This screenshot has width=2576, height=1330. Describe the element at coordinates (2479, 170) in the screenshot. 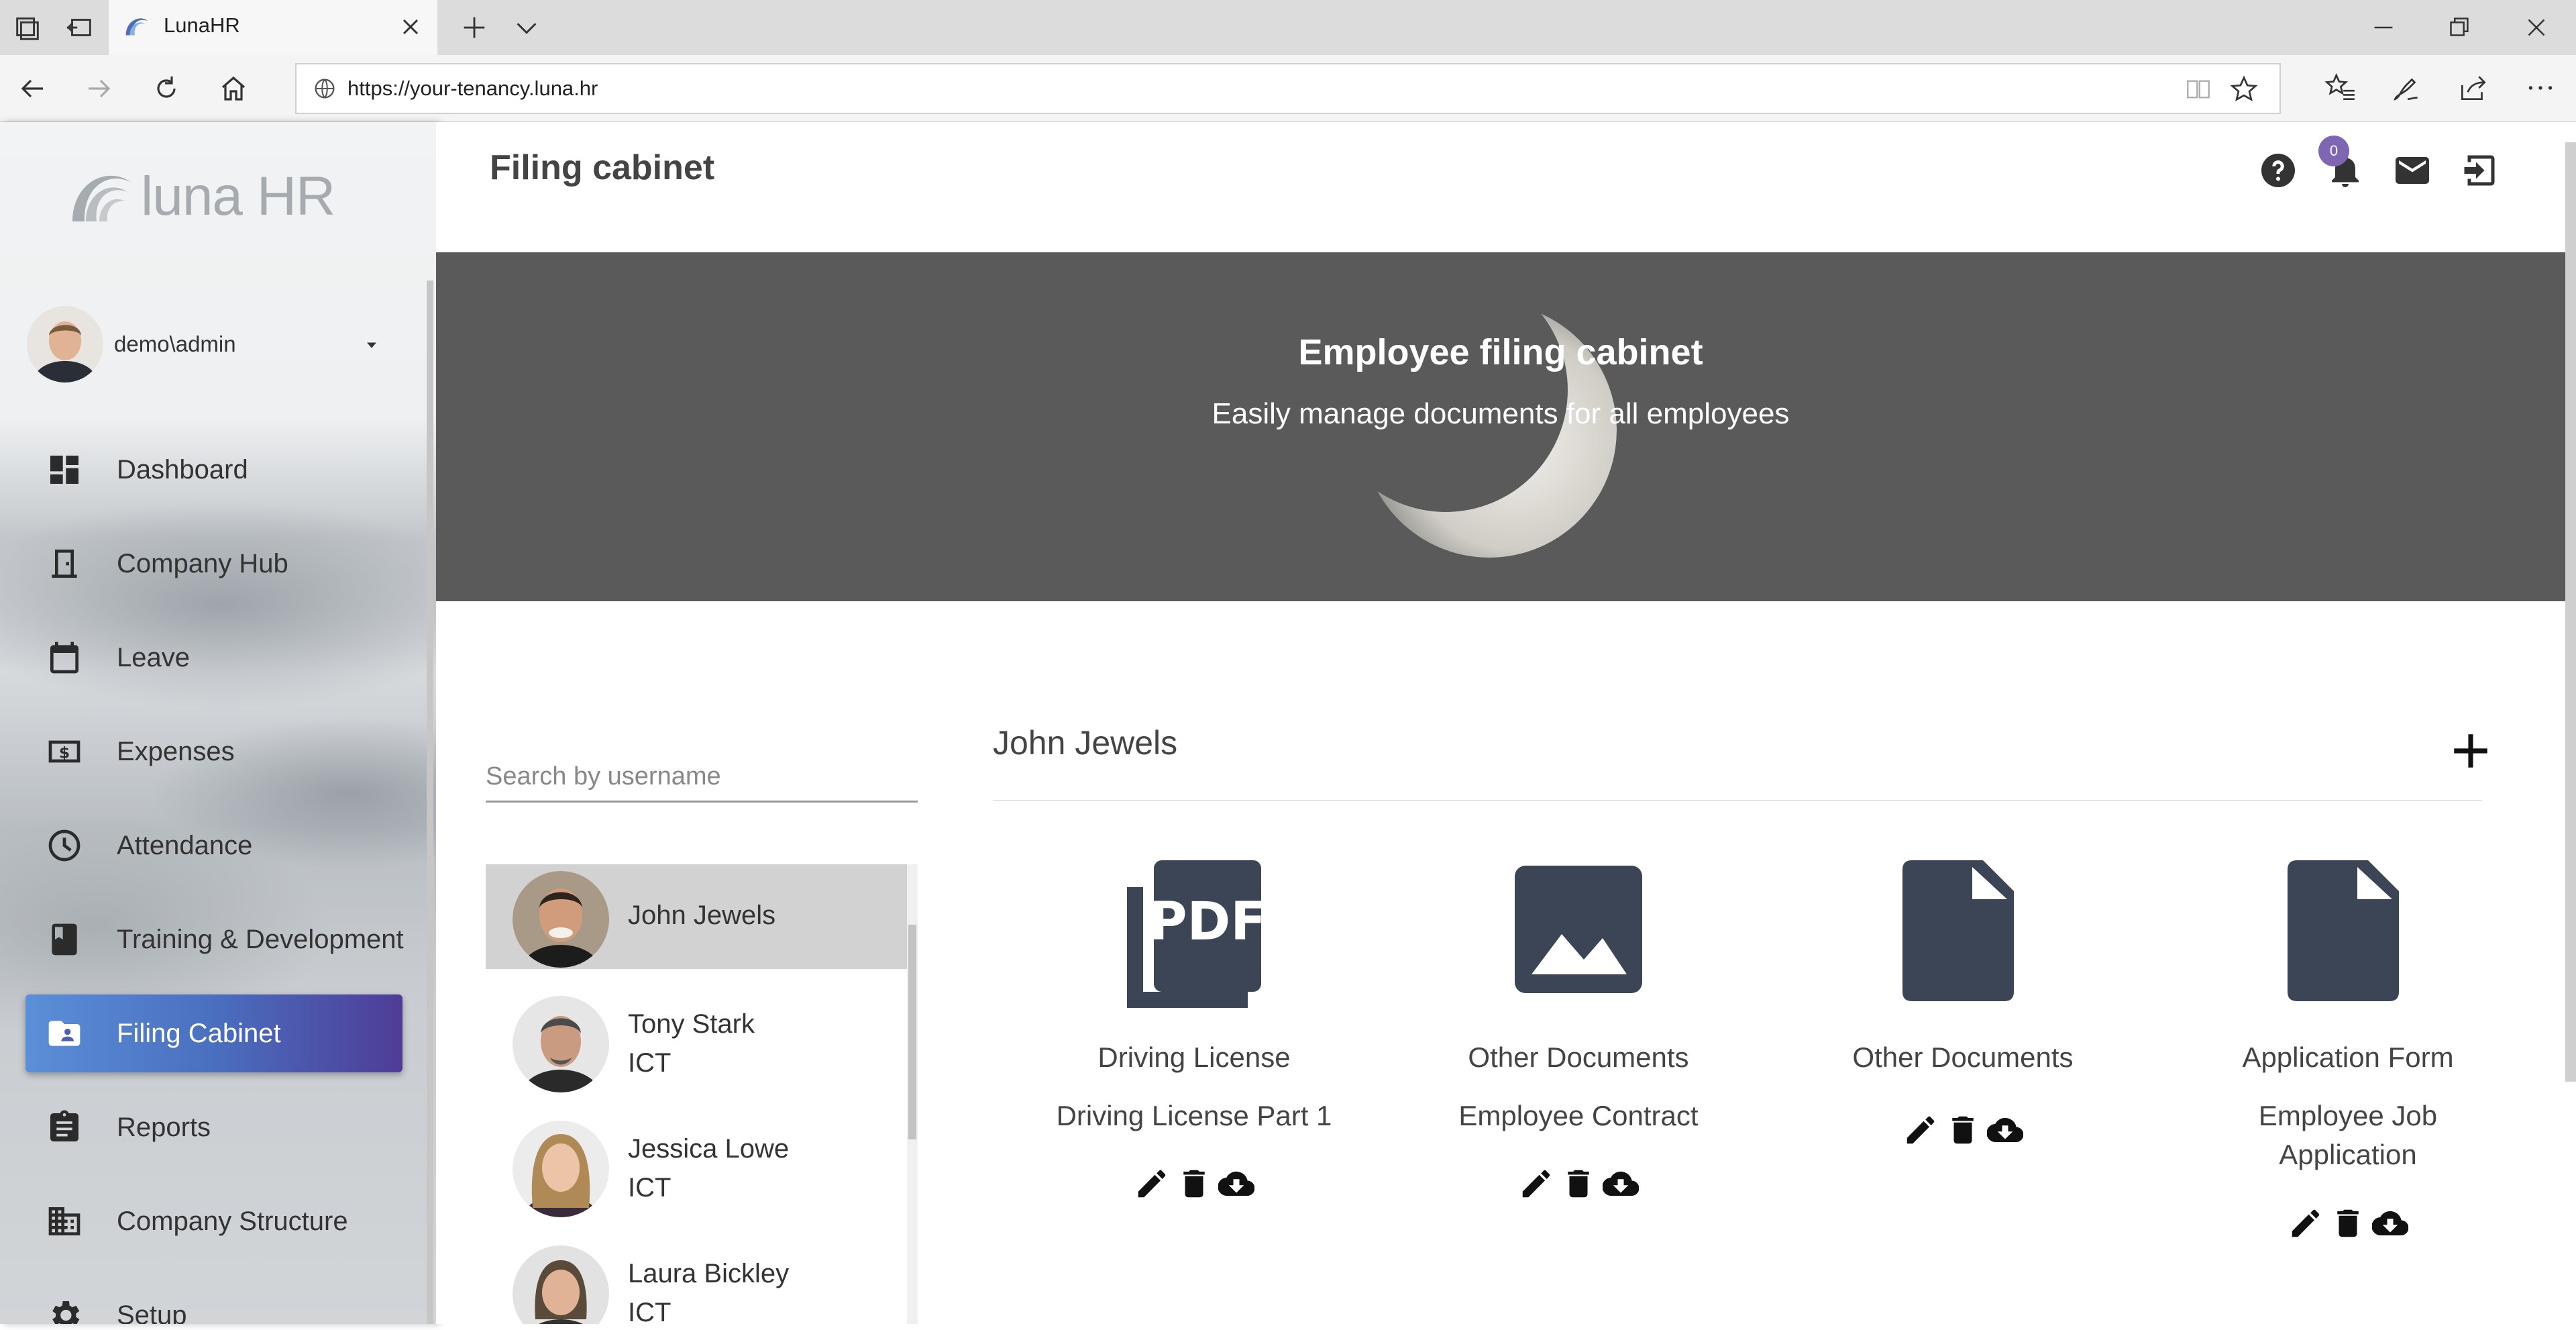

I see `logout-icon` at that location.